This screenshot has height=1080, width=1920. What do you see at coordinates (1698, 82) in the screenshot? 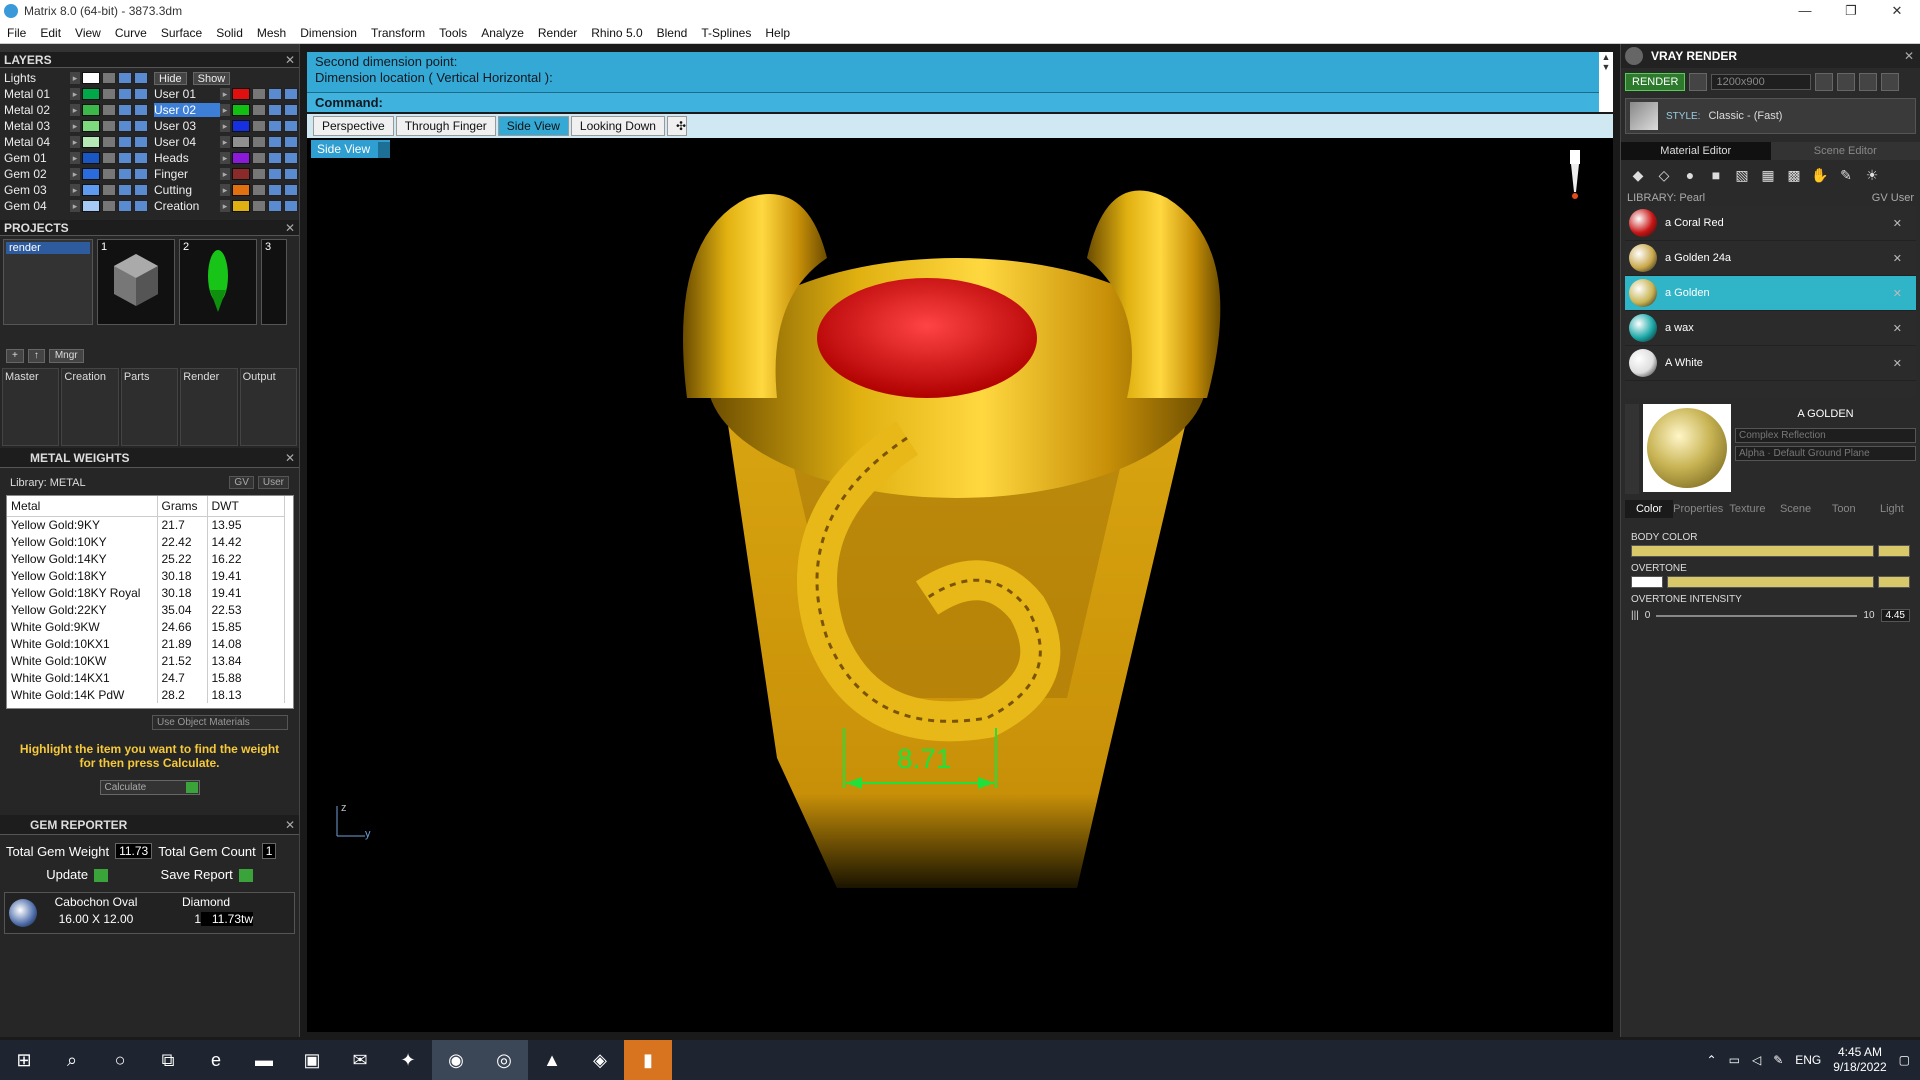
I see `camera-icon` at bounding box center [1698, 82].